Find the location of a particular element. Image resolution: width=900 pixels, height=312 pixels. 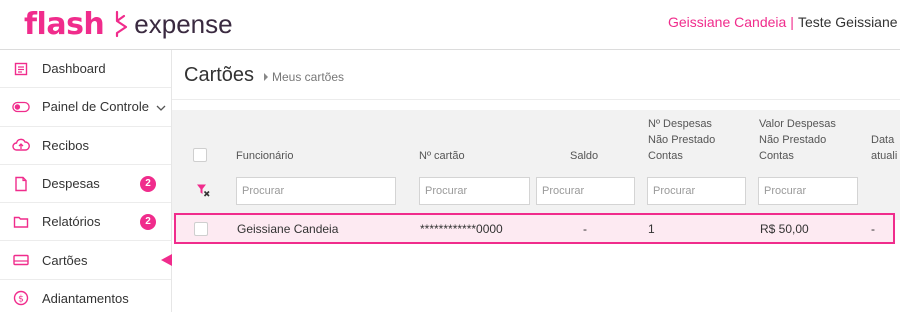

sidebar-item-label: Adiantamentos is located at coordinates (85, 298).